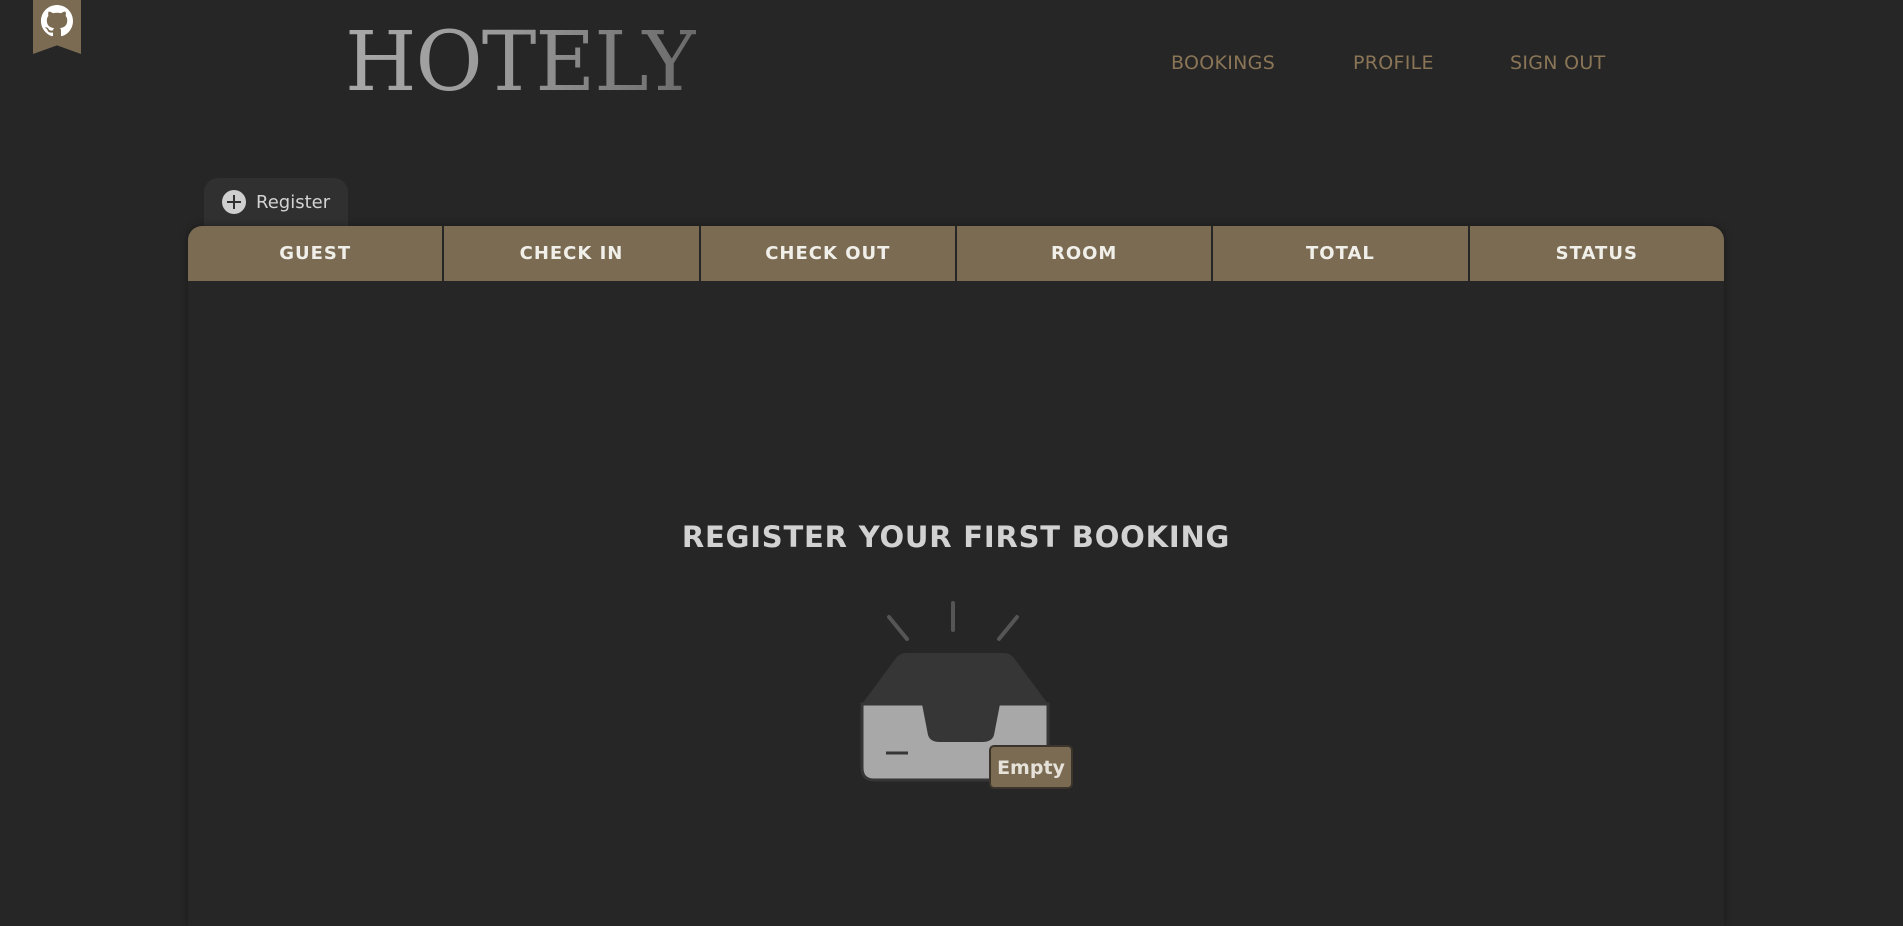 This screenshot has width=1903, height=926. What do you see at coordinates (1558, 63) in the screenshot?
I see `nav-sign-out-link: SIGN OUT` at bounding box center [1558, 63].